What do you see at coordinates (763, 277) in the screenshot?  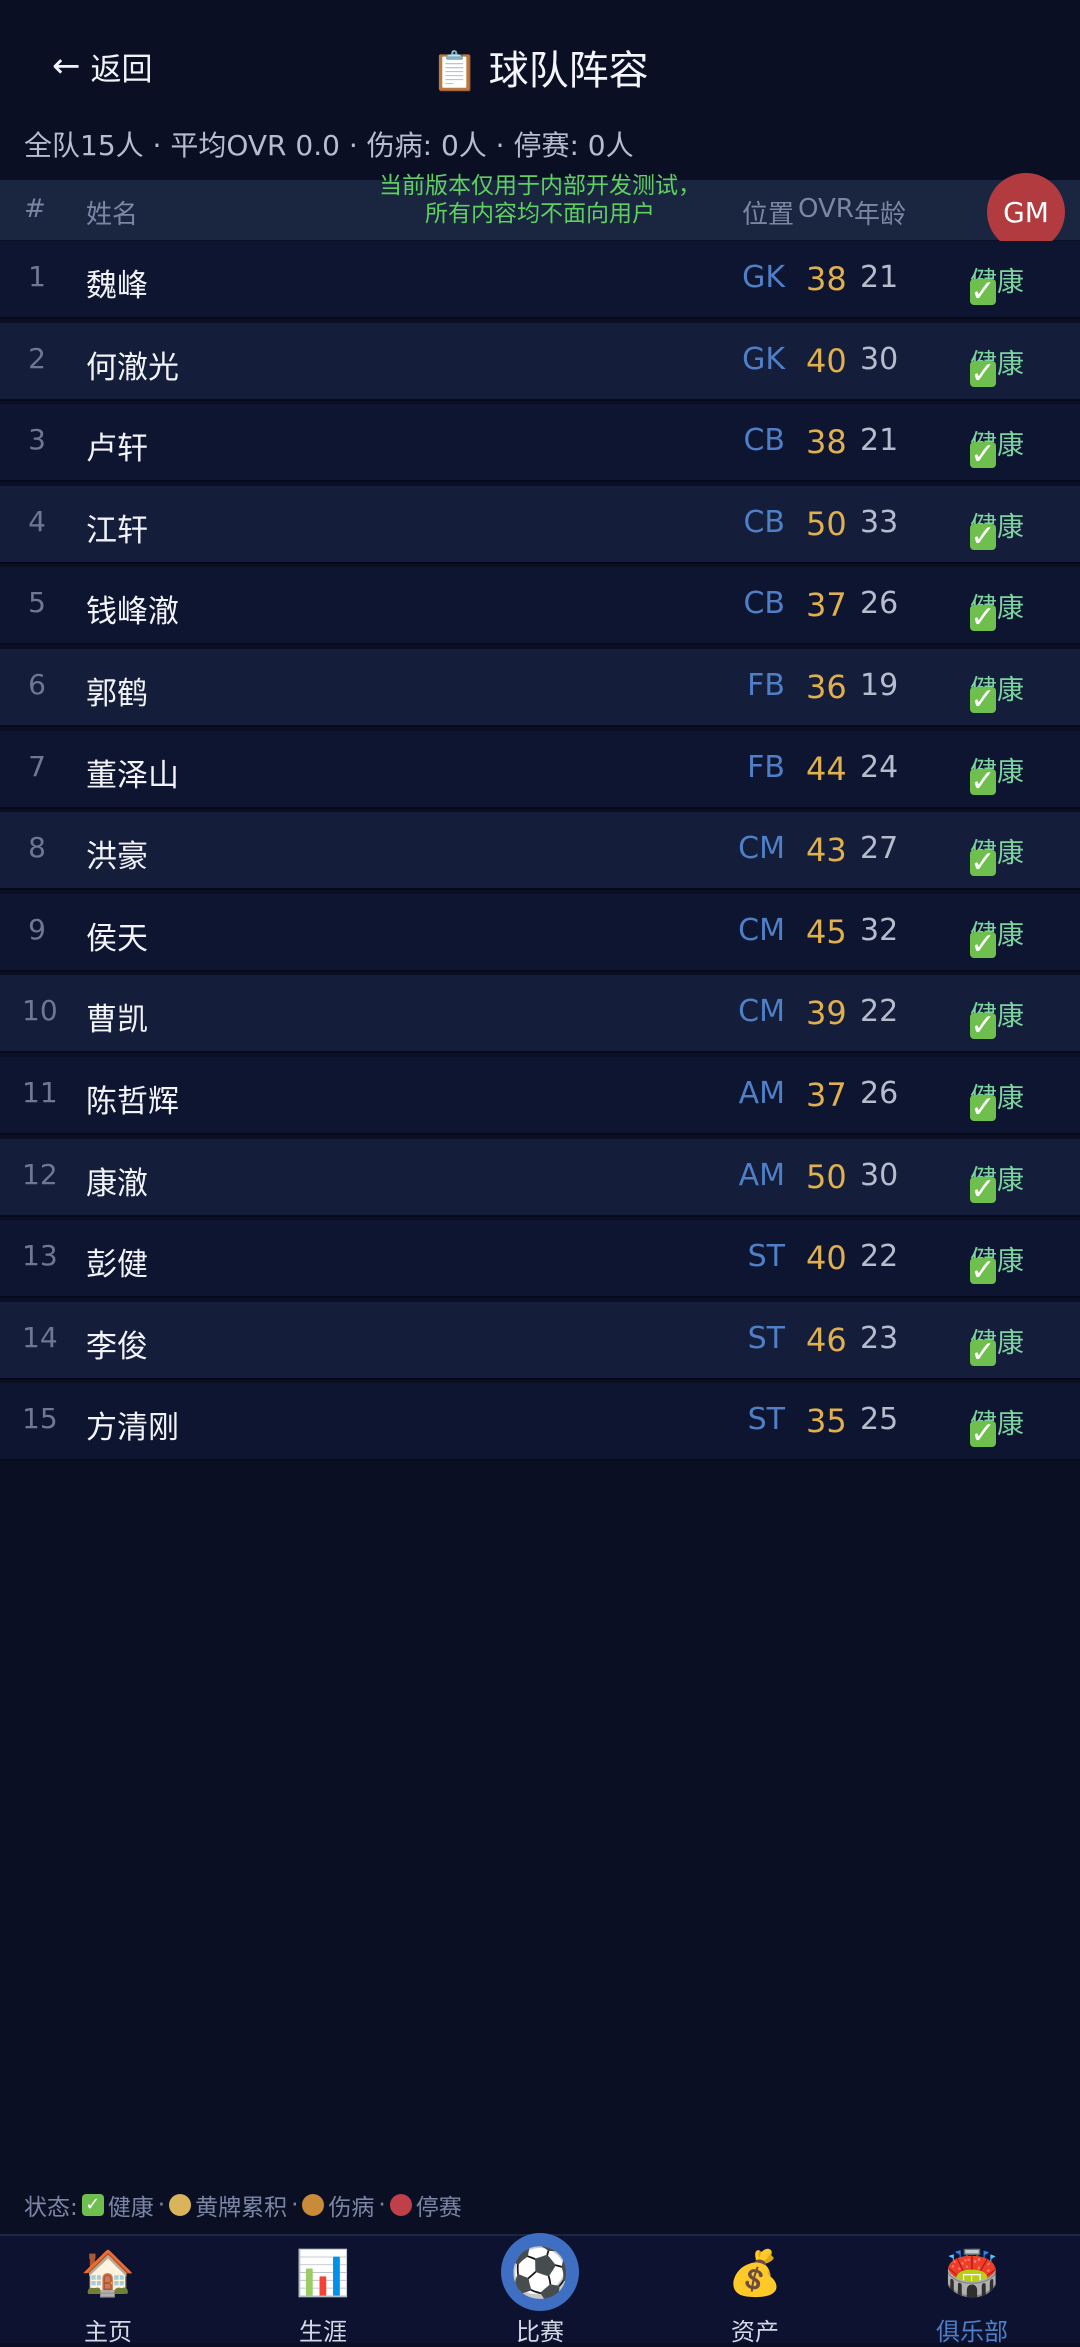 I see `player-position: GK` at bounding box center [763, 277].